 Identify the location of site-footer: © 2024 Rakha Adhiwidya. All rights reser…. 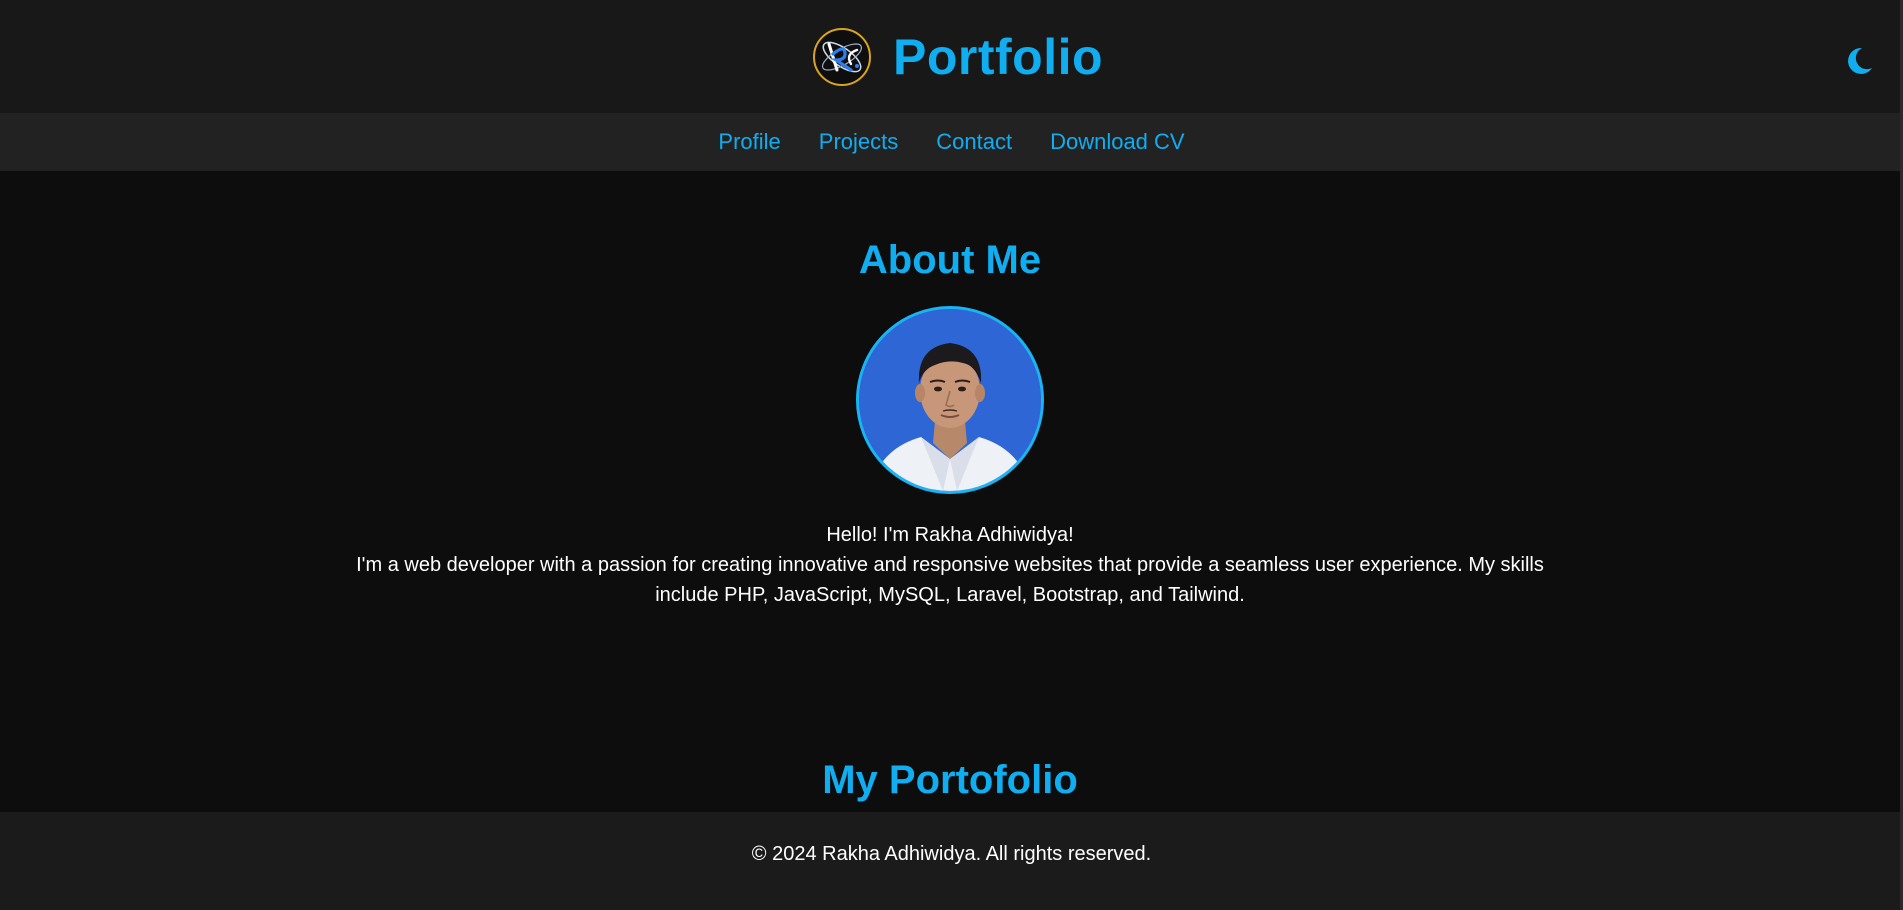
(951, 861).